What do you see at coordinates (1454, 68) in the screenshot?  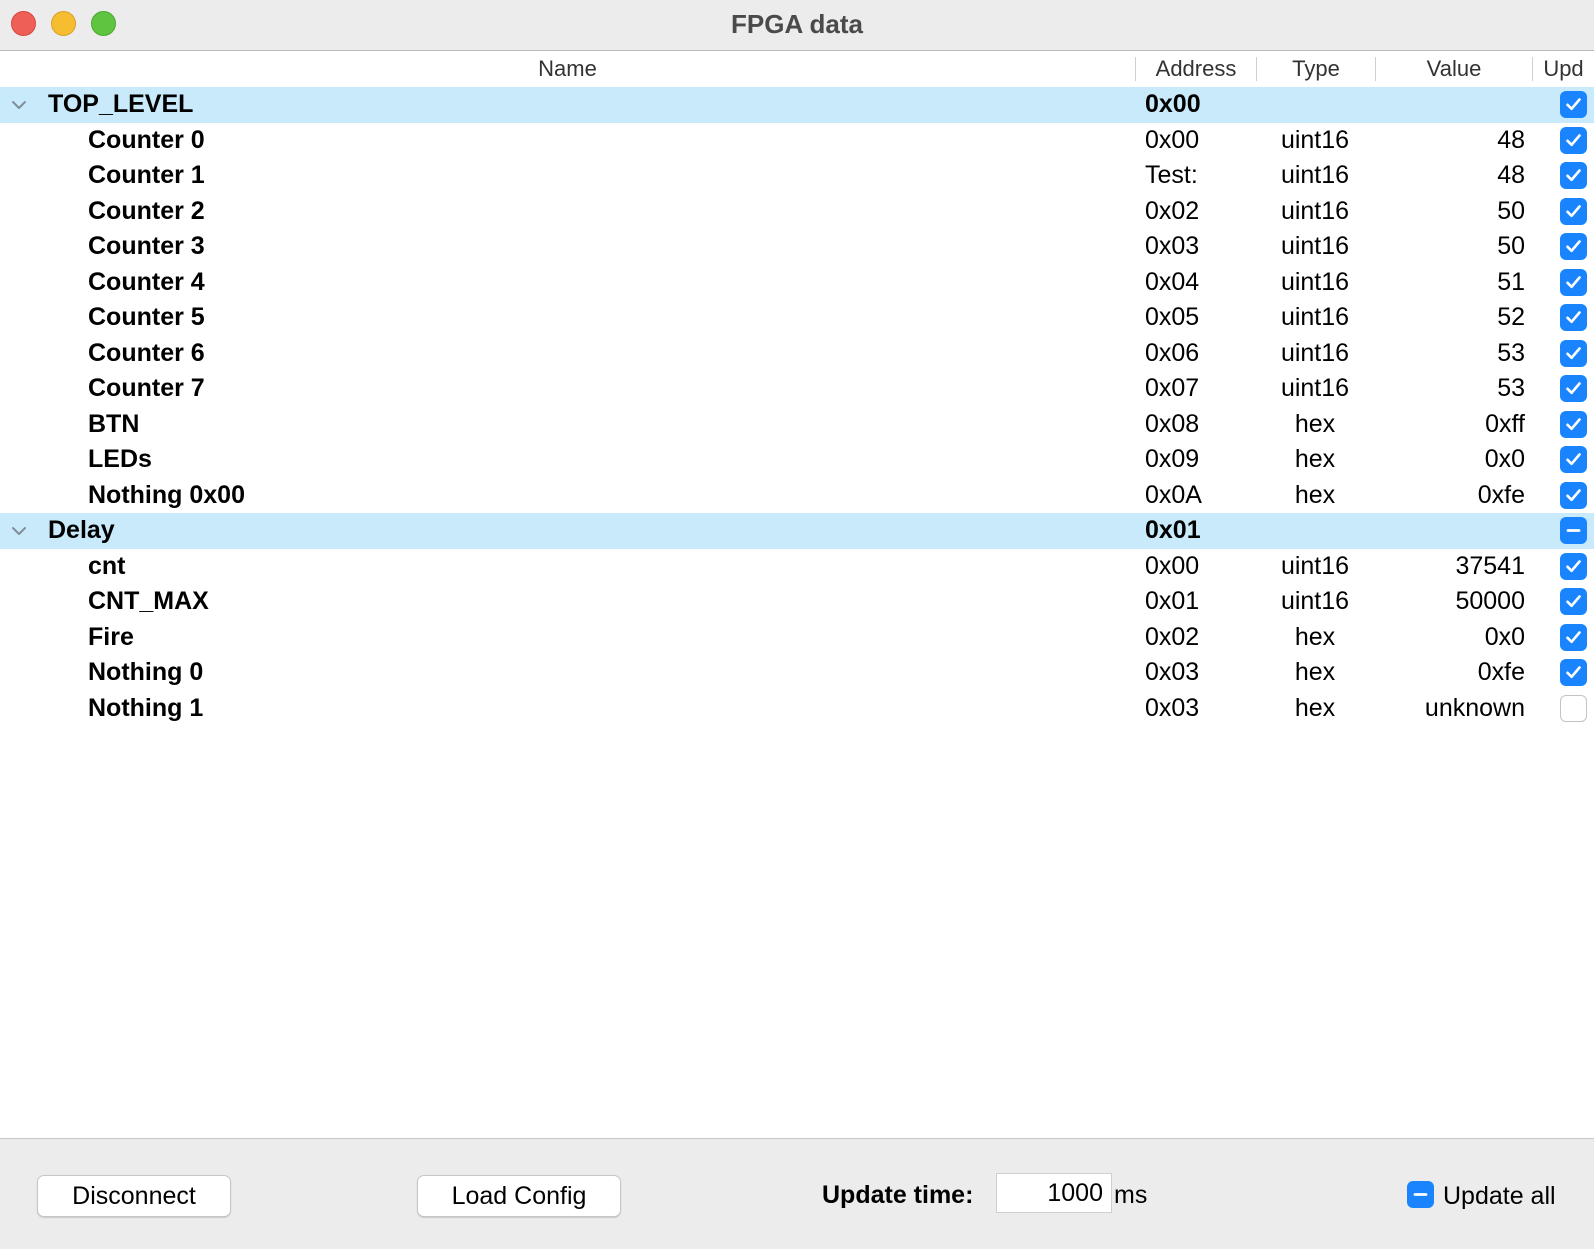 I see `column-header-value: Value` at bounding box center [1454, 68].